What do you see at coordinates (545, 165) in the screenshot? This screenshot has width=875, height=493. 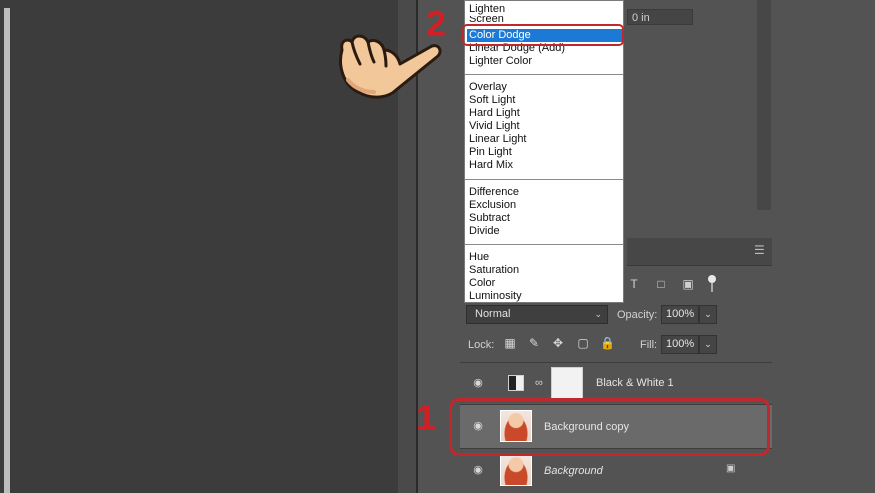 I see `menu-item-hard-mix: Hard Mix` at bounding box center [545, 165].